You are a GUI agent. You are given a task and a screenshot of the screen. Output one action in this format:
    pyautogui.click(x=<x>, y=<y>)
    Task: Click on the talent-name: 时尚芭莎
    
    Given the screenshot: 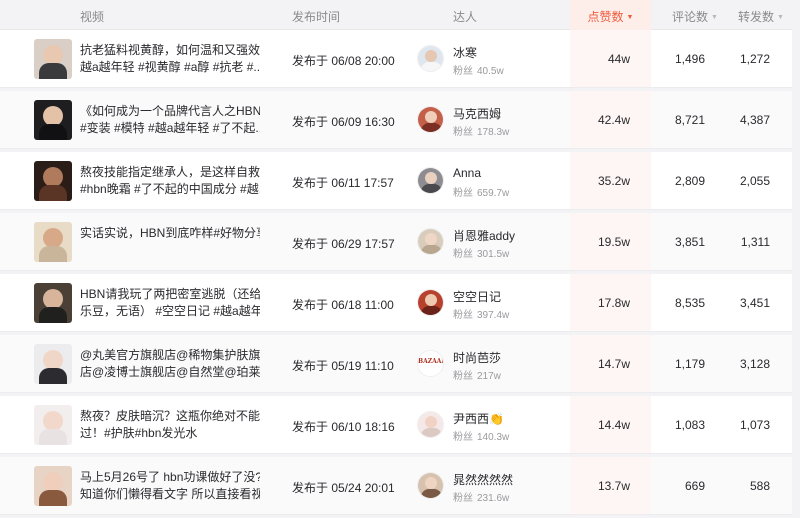 What is the action you would take?
    pyautogui.click(x=477, y=357)
    